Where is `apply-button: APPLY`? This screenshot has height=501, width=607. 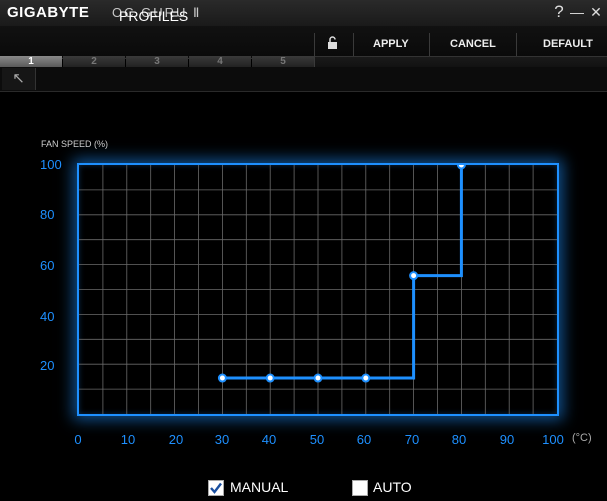 apply-button: APPLY is located at coordinates (391, 44).